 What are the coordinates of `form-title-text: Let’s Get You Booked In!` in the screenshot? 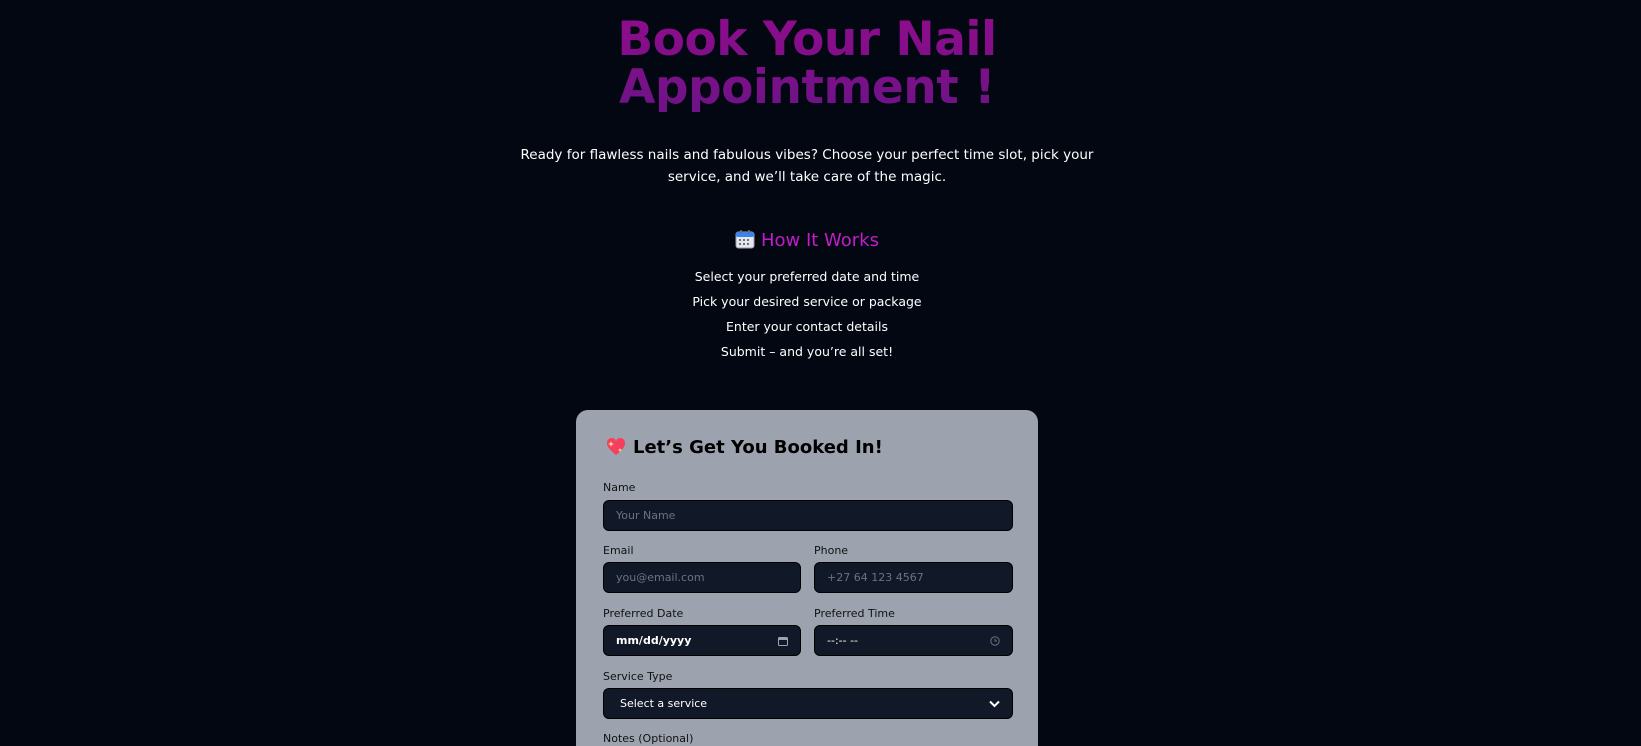 It's located at (758, 447).